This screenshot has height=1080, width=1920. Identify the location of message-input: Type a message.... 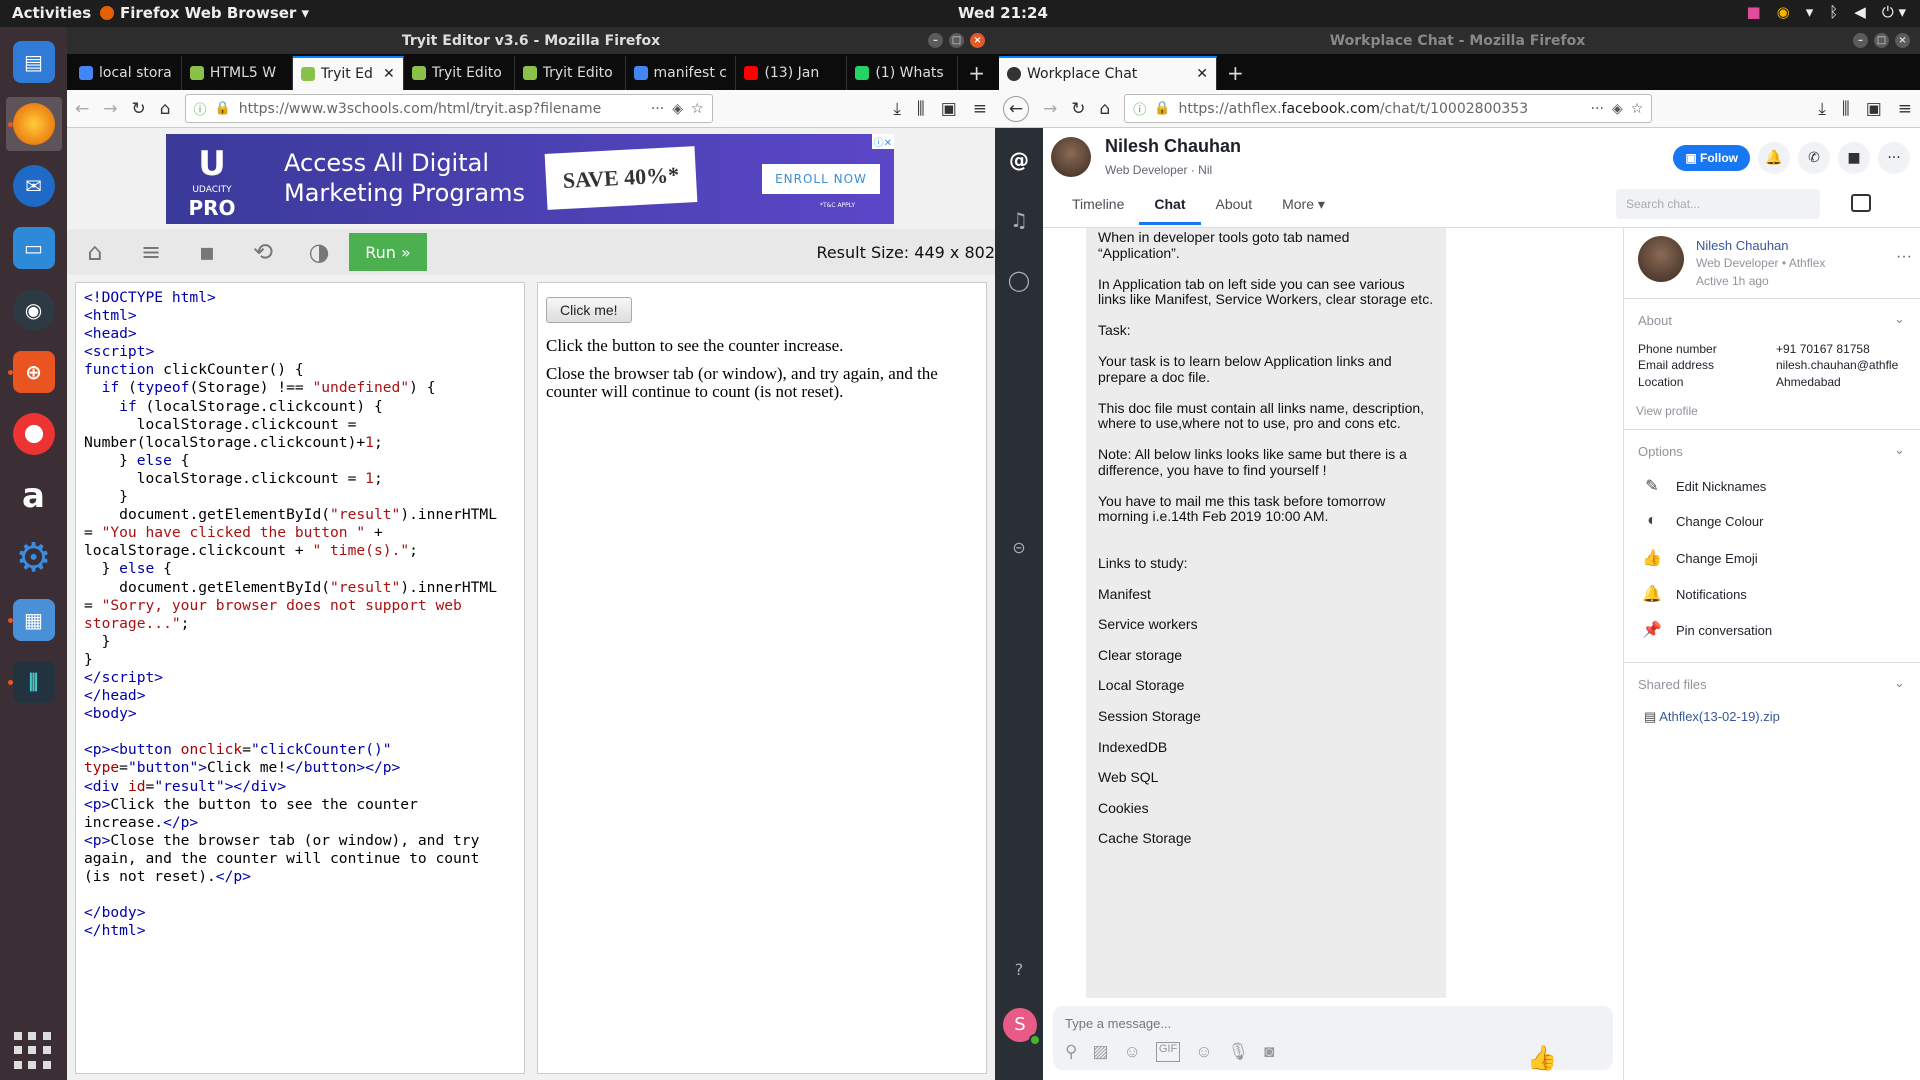
(1118, 1023).